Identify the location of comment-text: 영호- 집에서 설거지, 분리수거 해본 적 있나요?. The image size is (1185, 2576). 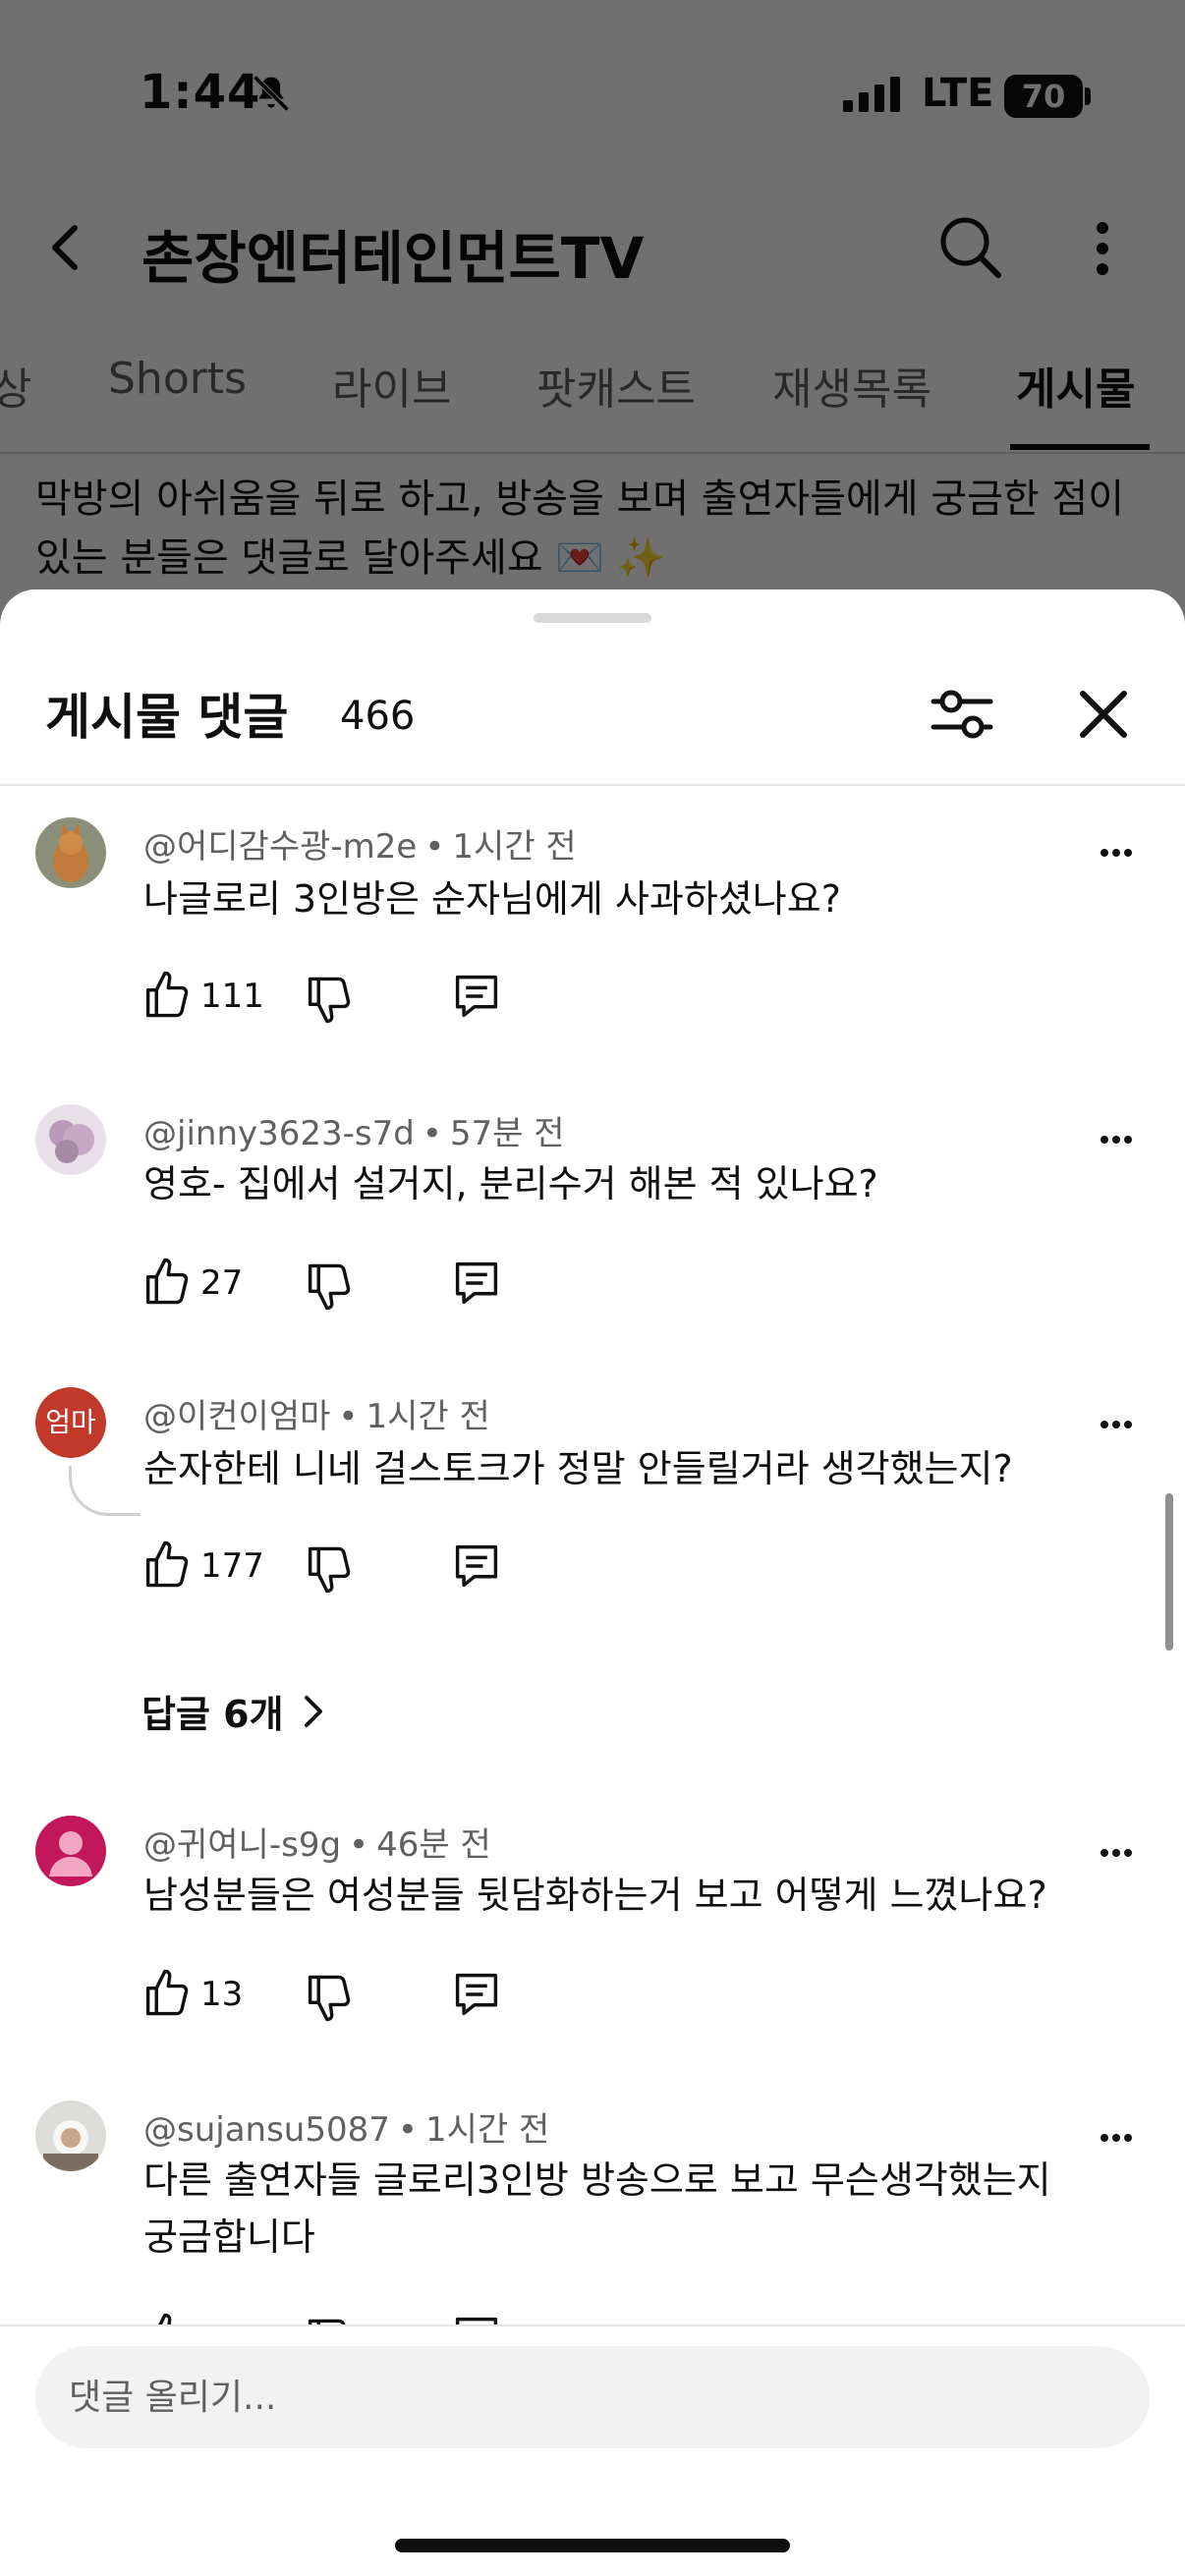
(511, 1183).